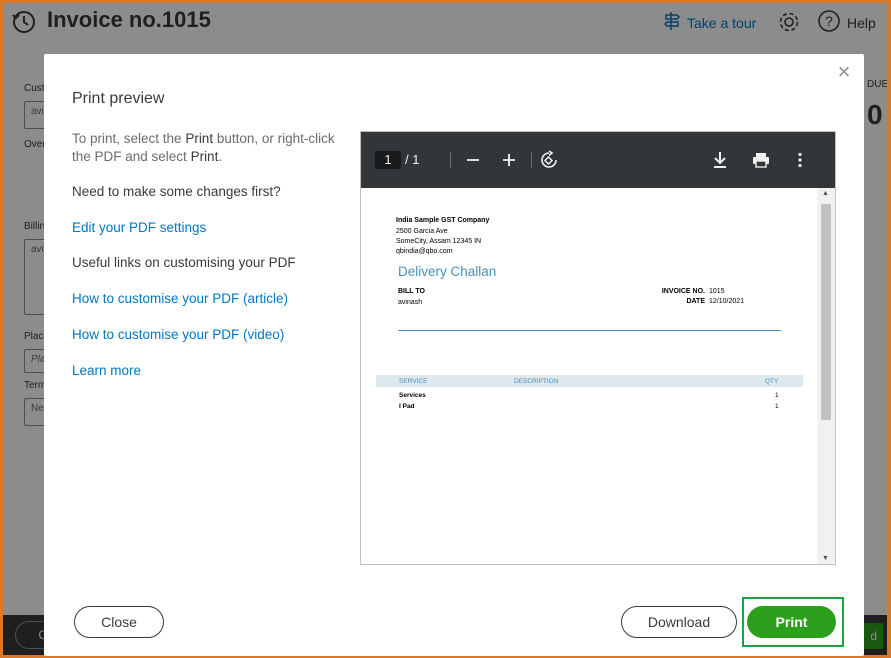  What do you see at coordinates (720, 160) in the screenshot?
I see `download-icon` at bounding box center [720, 160].